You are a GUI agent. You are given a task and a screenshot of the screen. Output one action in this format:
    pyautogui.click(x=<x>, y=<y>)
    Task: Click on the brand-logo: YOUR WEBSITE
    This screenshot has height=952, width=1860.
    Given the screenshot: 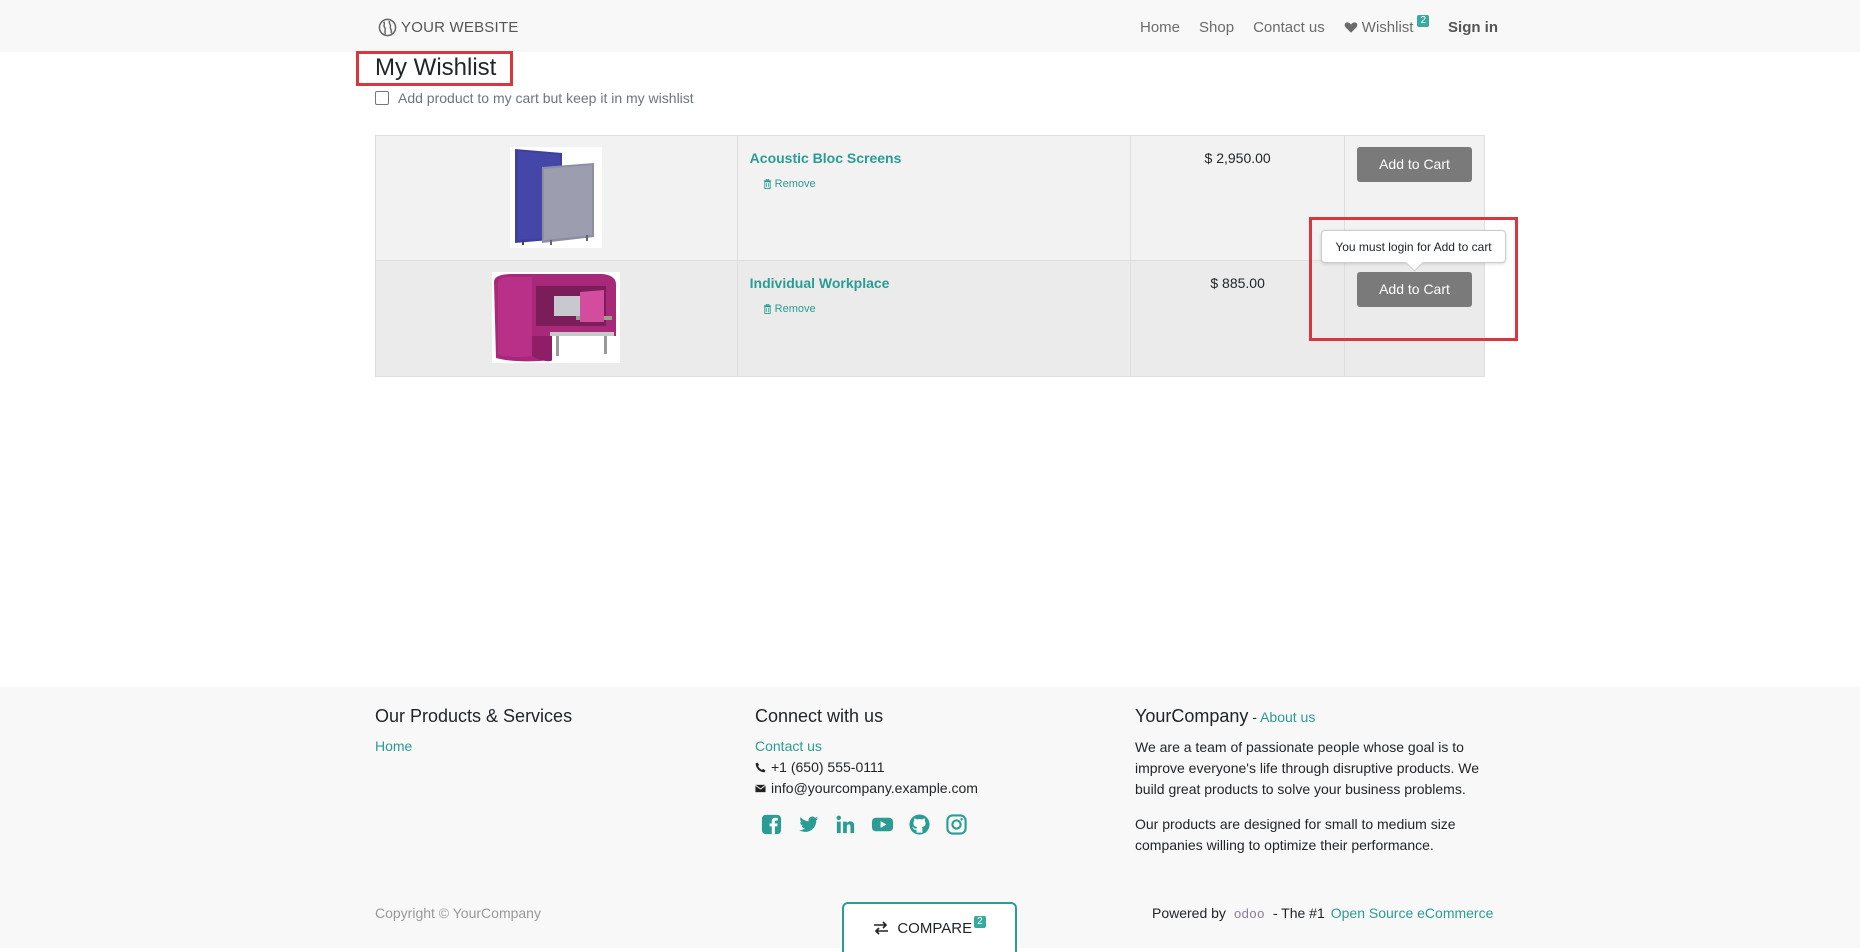 What is the action you would take?
    pyautogui.click(x=448, y=27)
    